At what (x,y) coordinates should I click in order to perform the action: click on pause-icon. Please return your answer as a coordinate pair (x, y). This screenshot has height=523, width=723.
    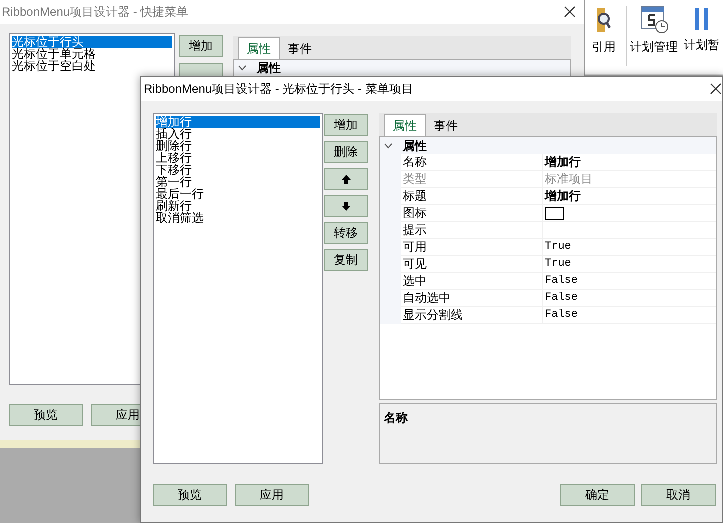
    Looking at the image, I should click on (702, 19).